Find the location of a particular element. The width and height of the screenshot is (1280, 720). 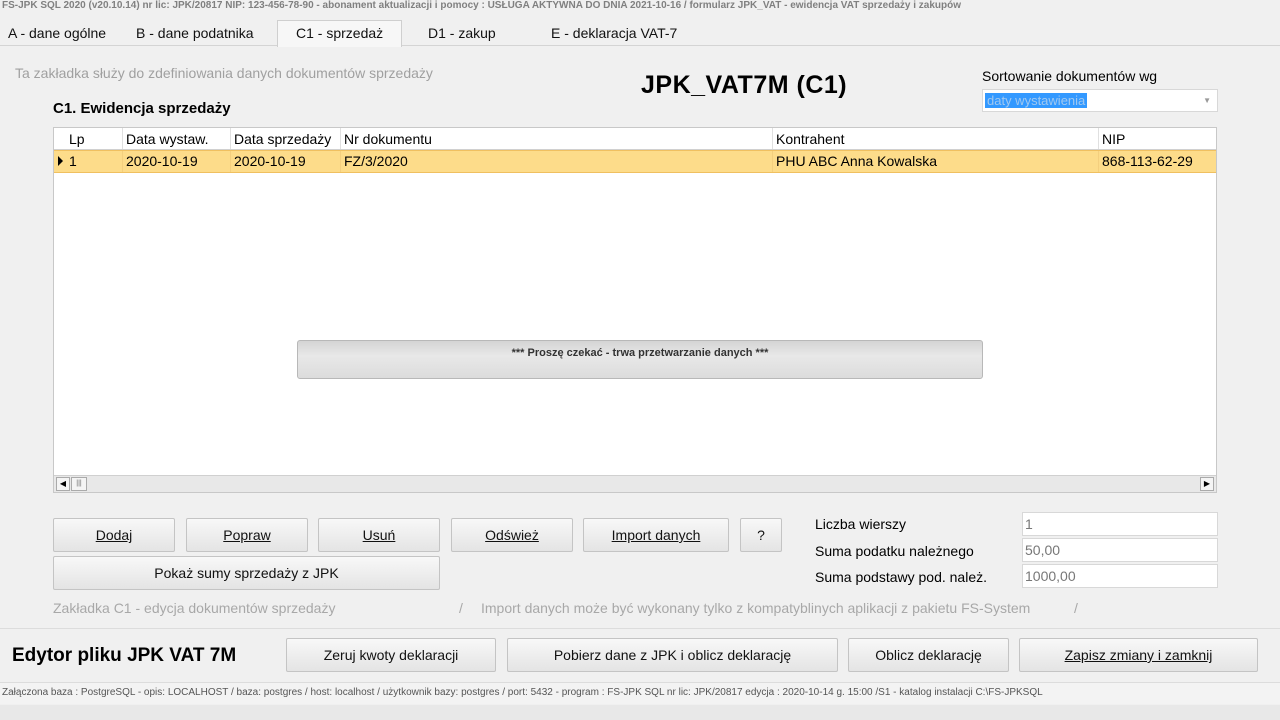

cell-nip: 868-113-62-29 is located at coordinates (1157, 161).